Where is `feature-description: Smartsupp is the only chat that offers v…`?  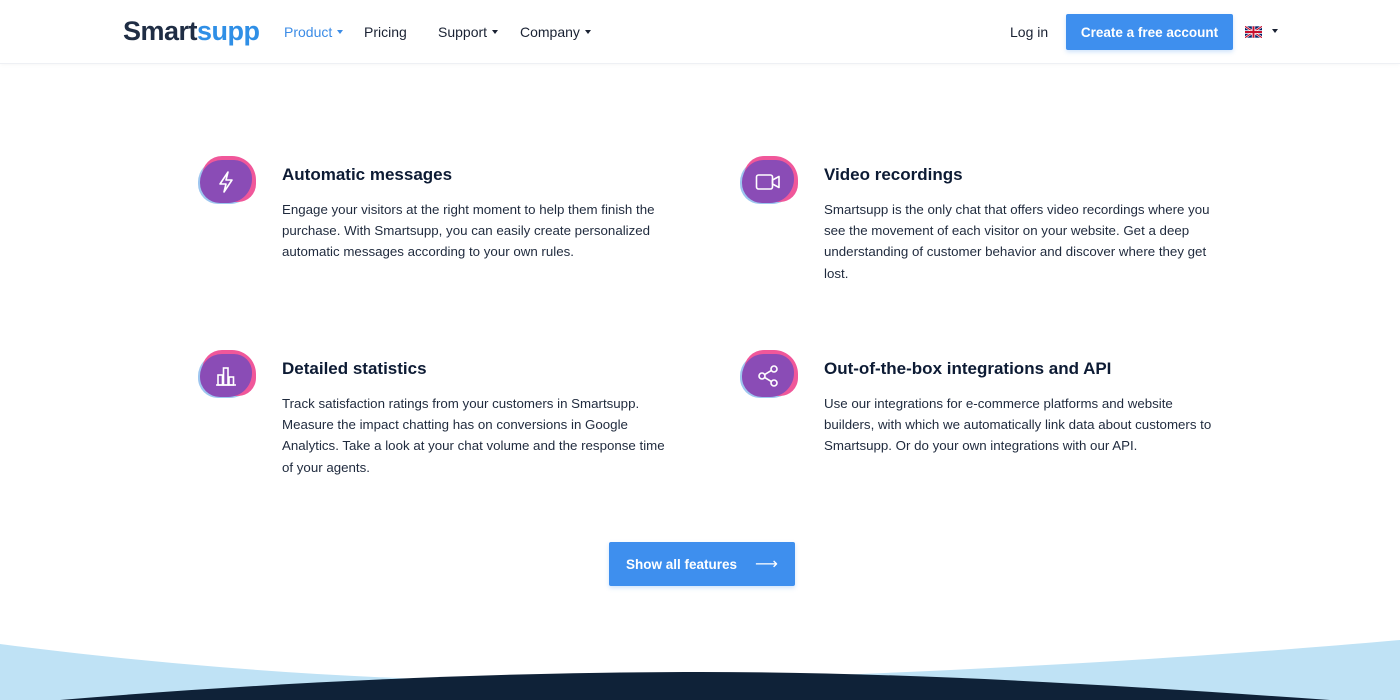 feature-description: Smartsupp is the only chat that offers v… is located at coordinates (1017, 241).